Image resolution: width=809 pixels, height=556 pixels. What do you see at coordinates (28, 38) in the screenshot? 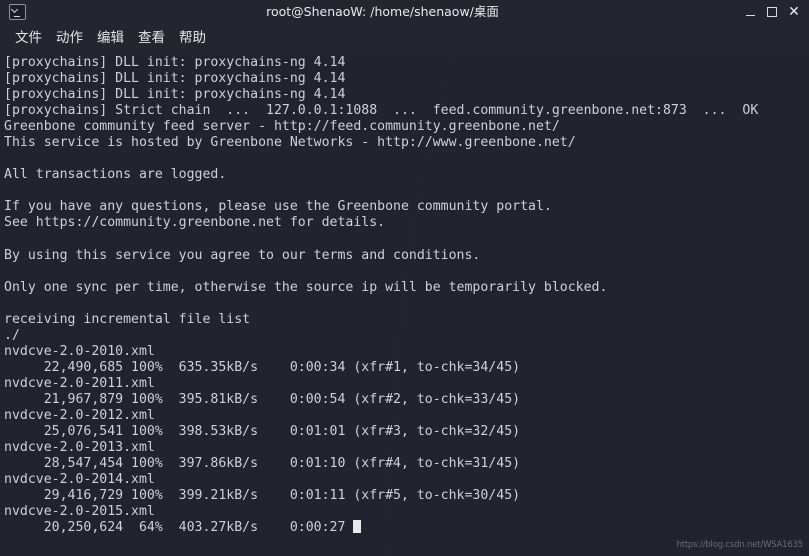
I see `menu-item-file: 文件` at bounding box center [28, 38].